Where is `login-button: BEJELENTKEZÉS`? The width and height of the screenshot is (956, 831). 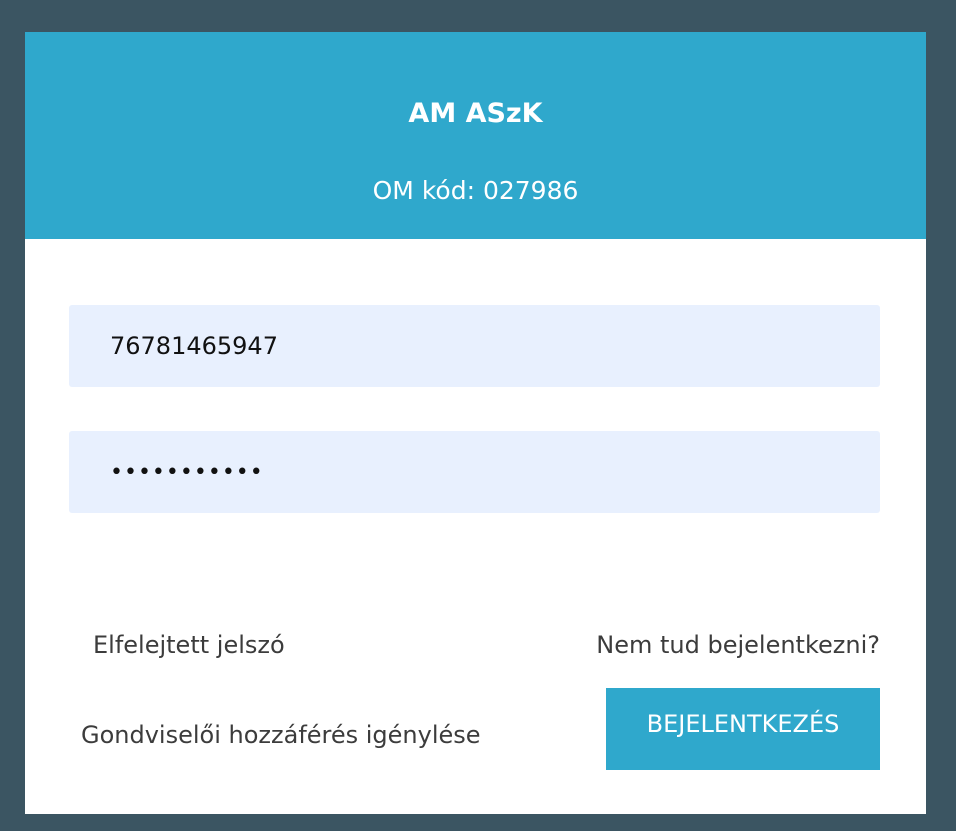
login-button: BEJELENTKEZÉS is located at coordinates (743, 729).